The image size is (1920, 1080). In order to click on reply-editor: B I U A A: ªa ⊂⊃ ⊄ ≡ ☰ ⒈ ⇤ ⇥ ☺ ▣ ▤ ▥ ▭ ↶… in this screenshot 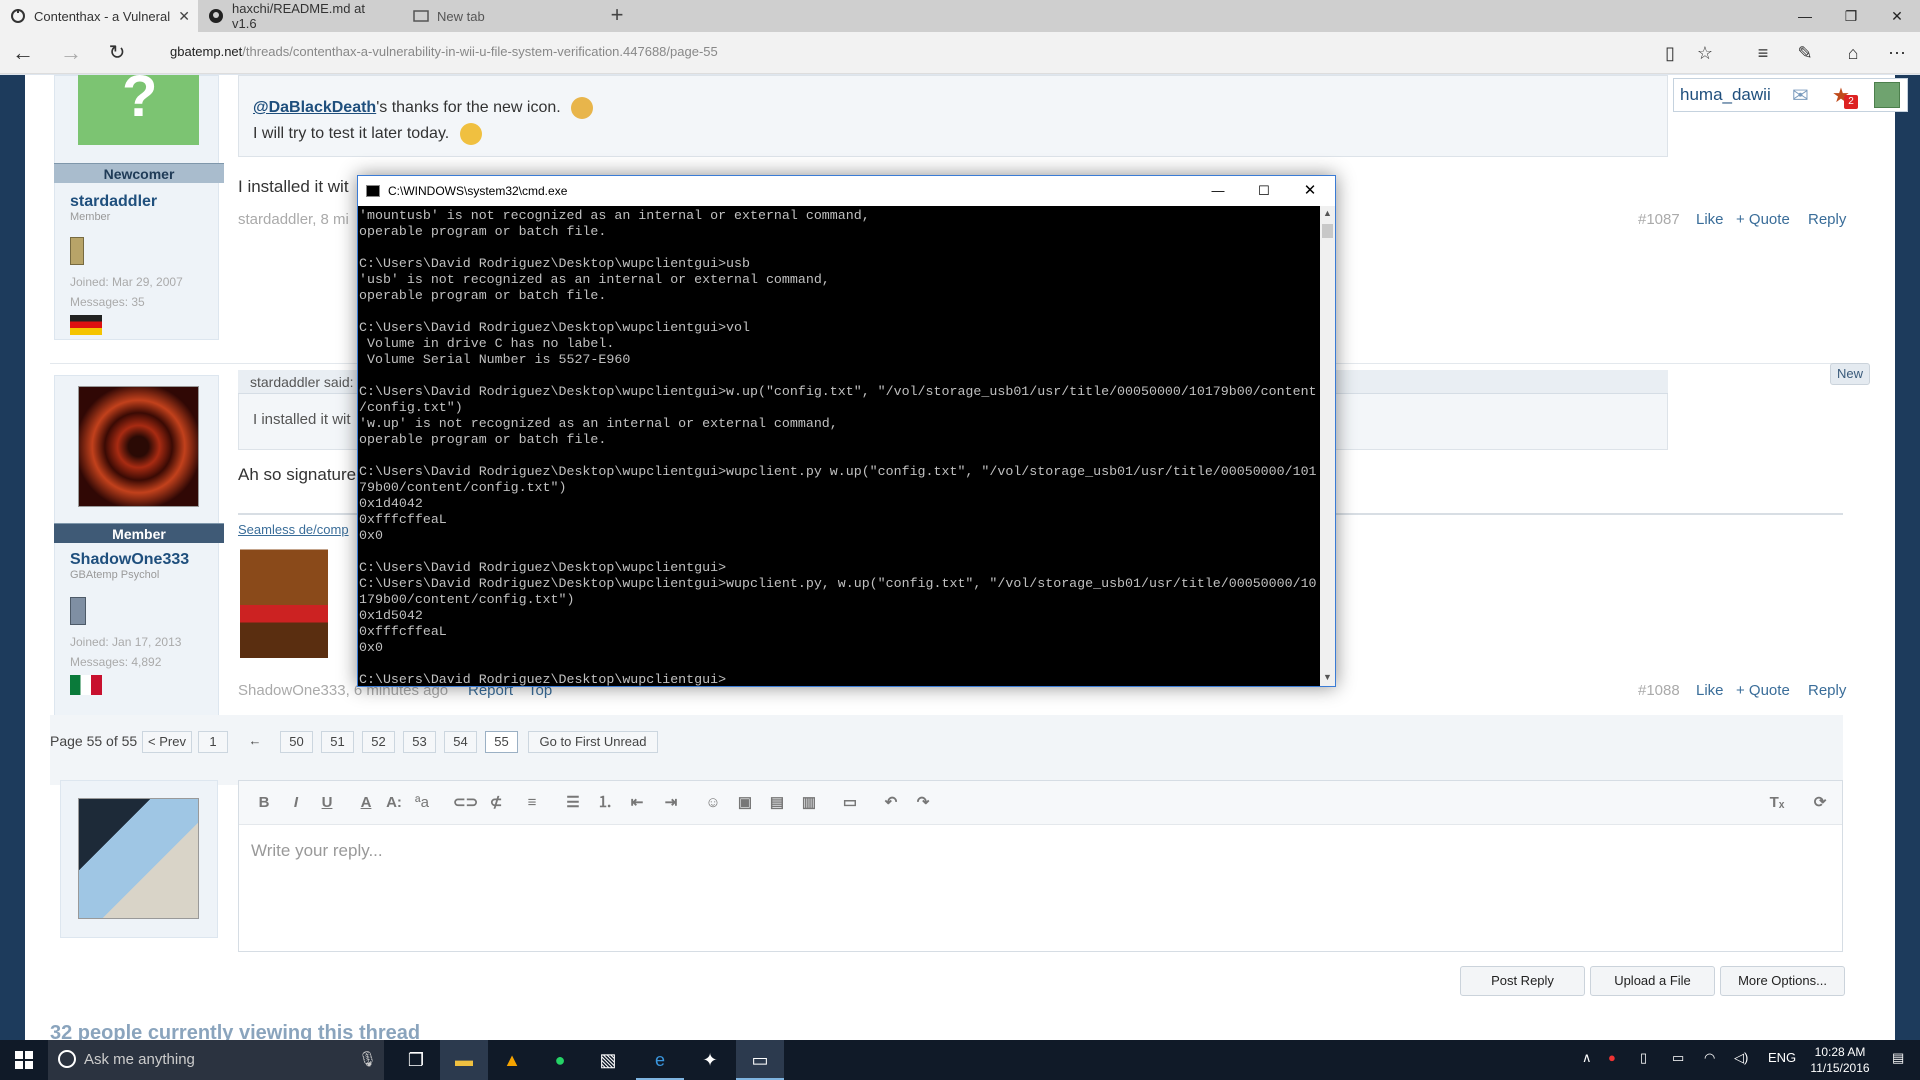, I will do `click(1040, 866)`.